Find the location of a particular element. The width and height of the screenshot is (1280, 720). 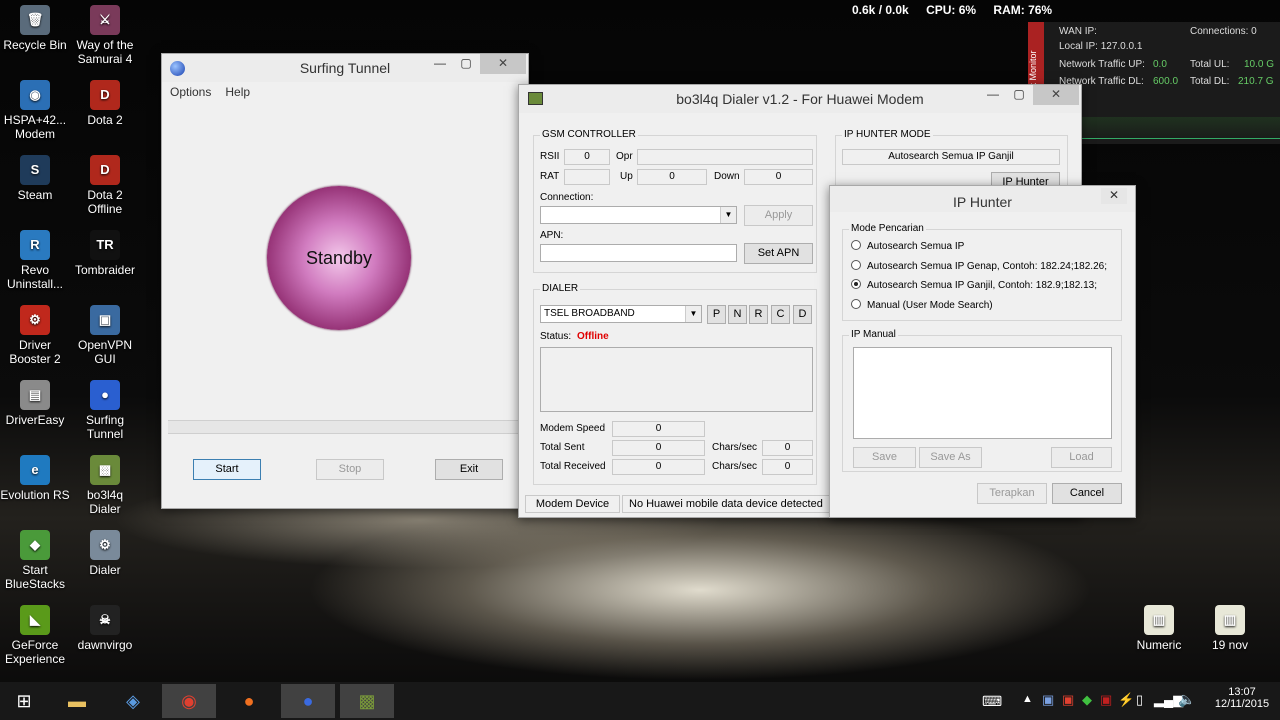

chars-recv-label: Chars/sec is located at coordinates (735, 466).